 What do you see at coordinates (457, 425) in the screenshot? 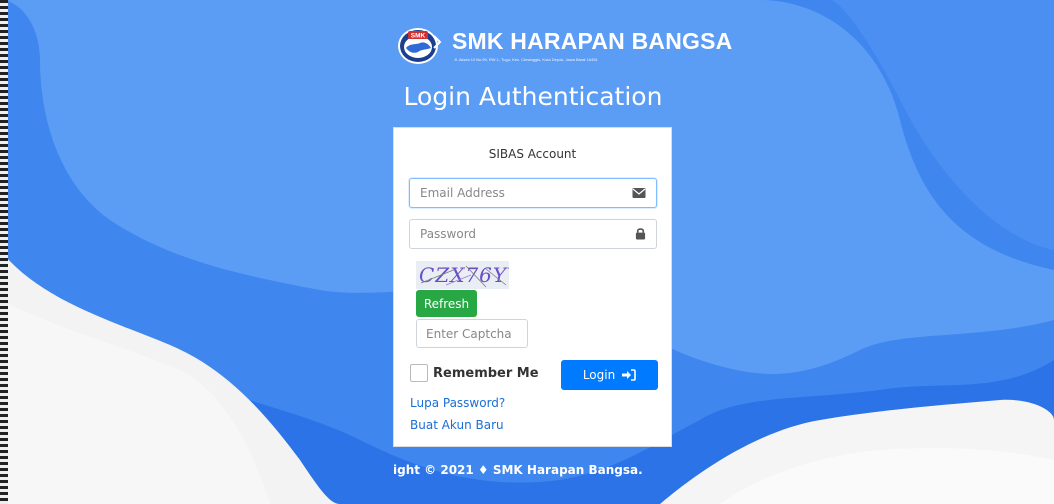
I see `register-account-link: Buat Akun Baru` at bounding box center [457, 425].